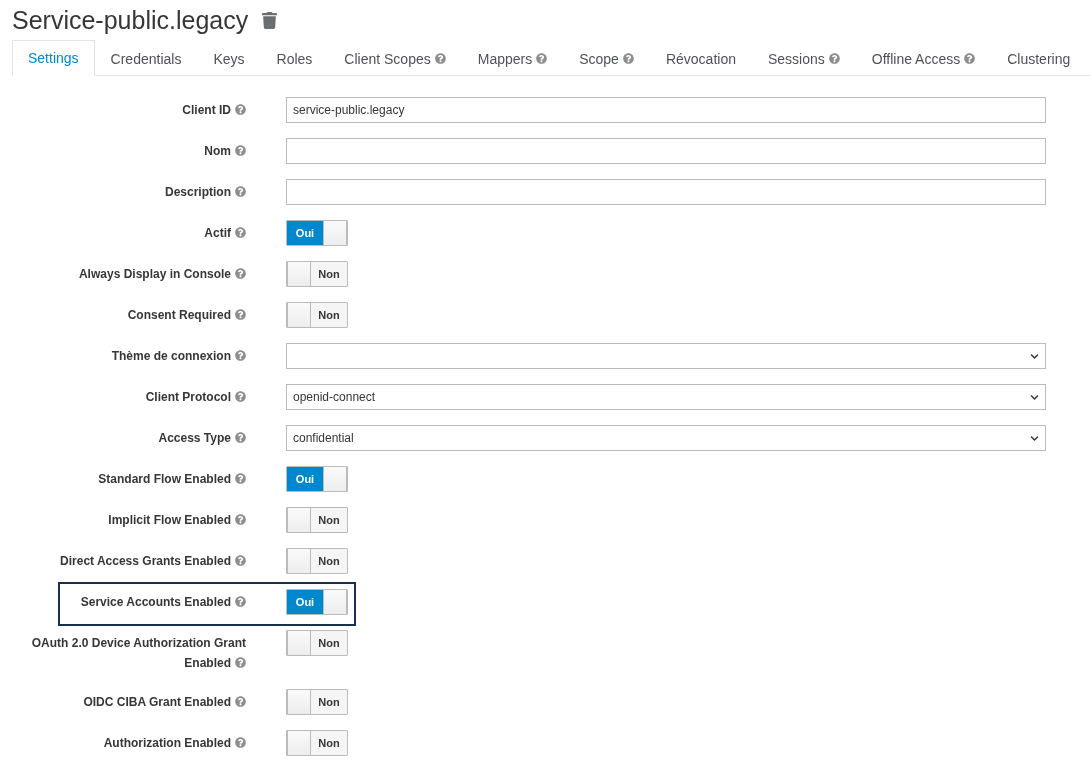 The width and height of the screenshot is (1090, 762). I want to click on field-label: Access Type, so click(202, 437).